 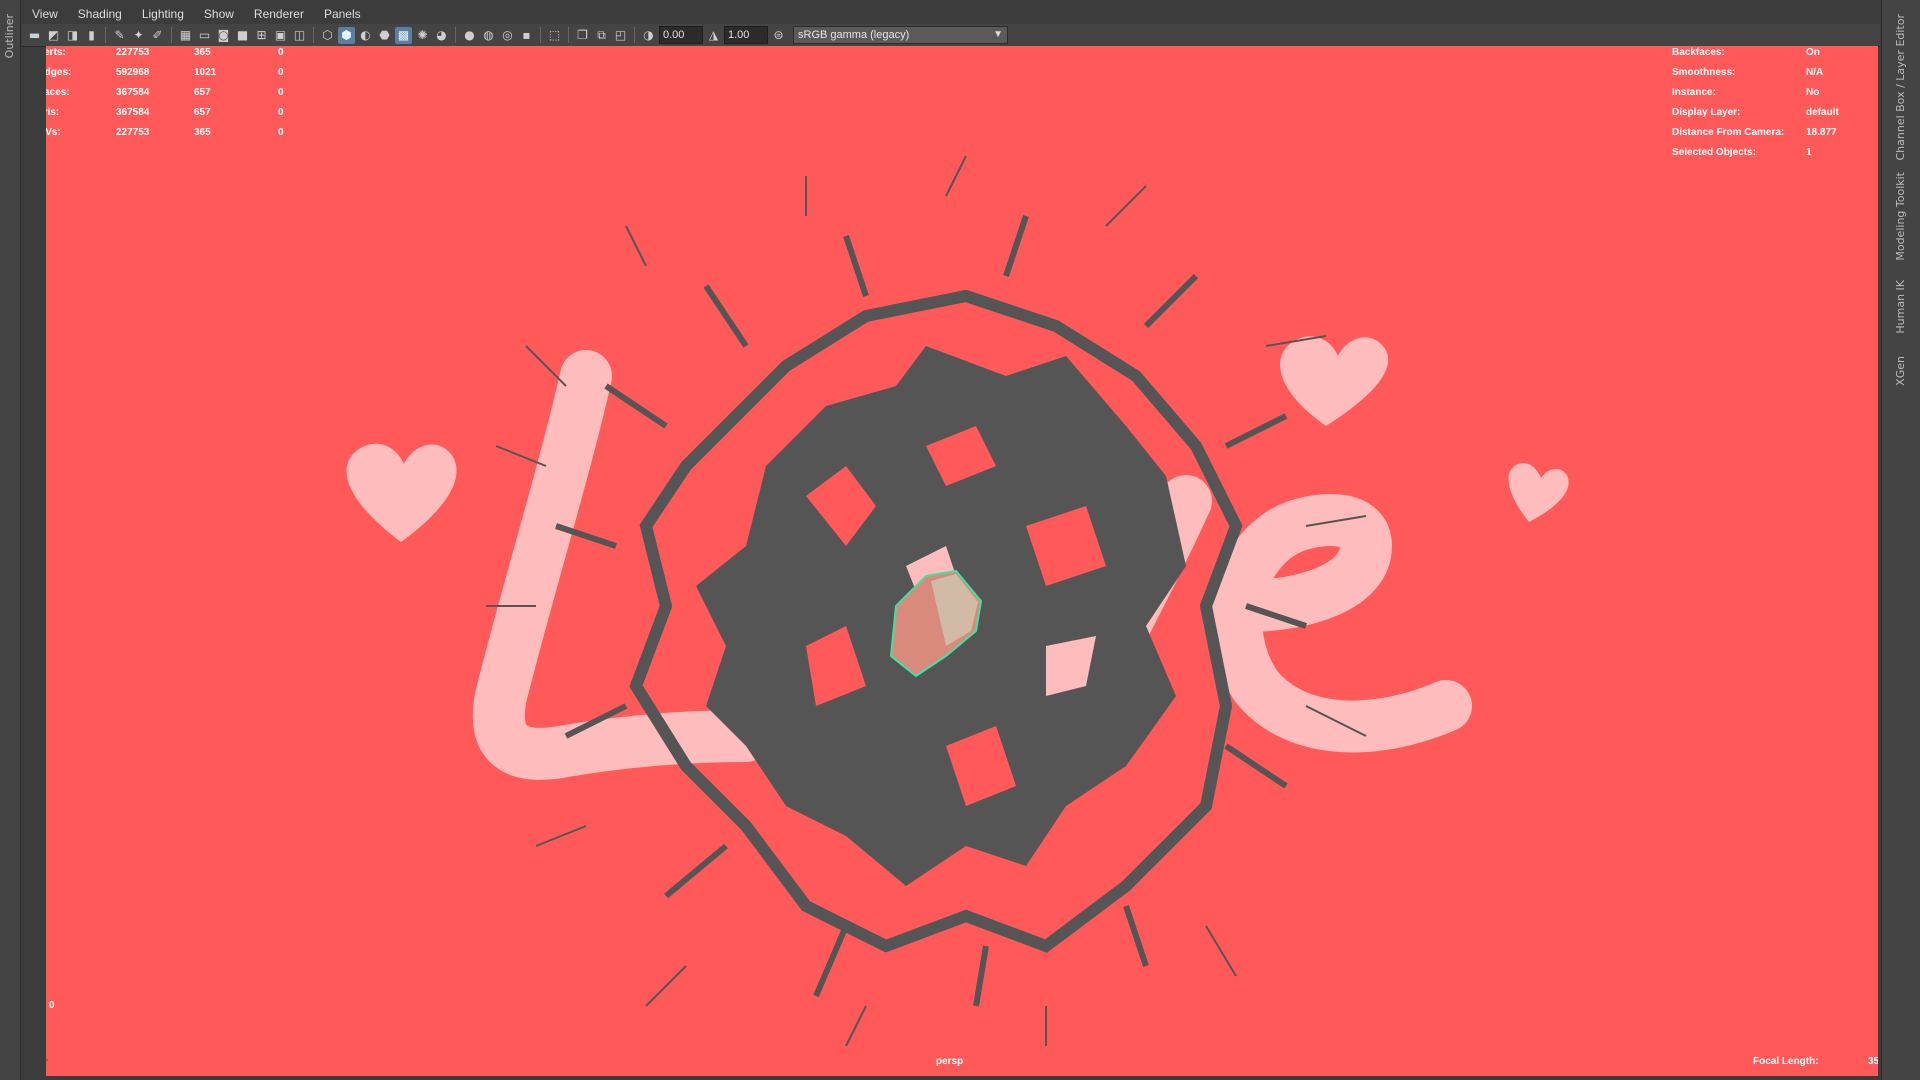 I want to click on hud-verts-selected: 365, so click(x=202, y=52).